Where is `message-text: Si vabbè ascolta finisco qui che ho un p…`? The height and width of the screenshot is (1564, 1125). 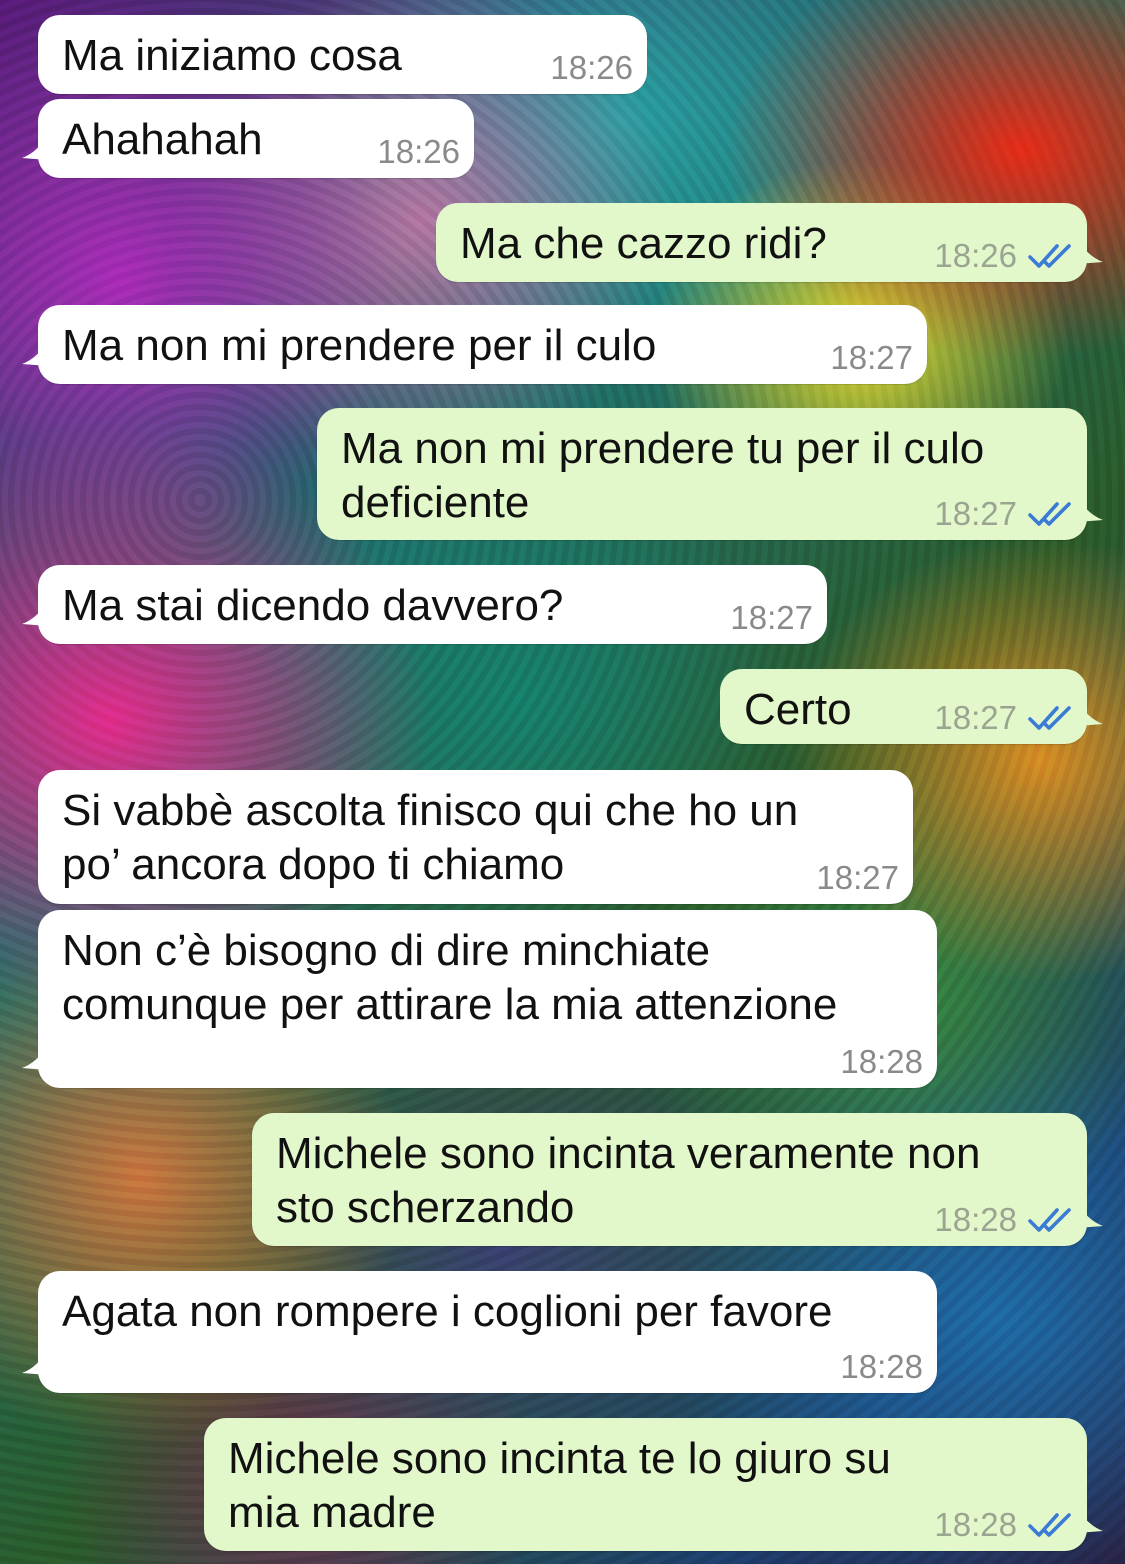 message-text: Si vabbè ascolta finisco qui che ho un p… is located at coordinates (430, 837).